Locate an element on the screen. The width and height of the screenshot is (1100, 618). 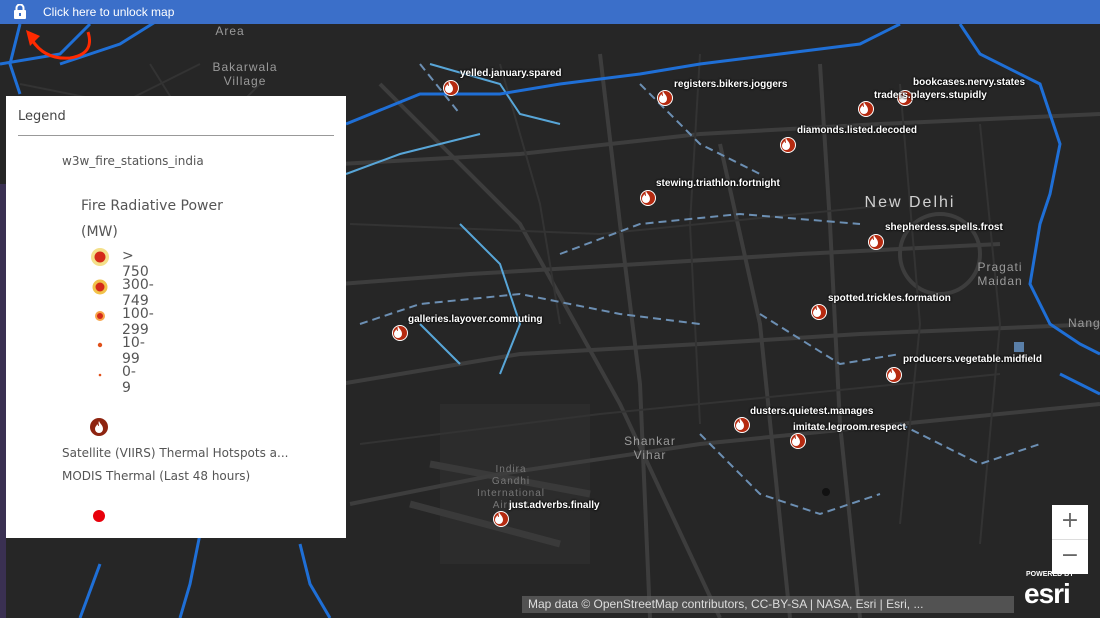
legend-class-label: 10-99 is located at coordinates (133, 351).